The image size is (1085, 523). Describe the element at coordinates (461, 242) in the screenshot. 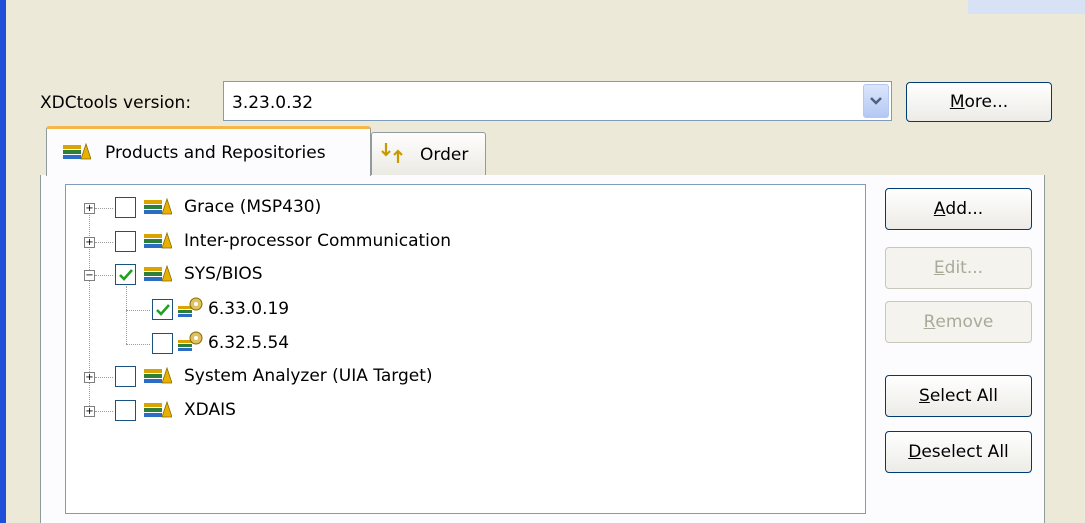

I see `tree-item-ipc: + Inter-processor Communication` at that location.